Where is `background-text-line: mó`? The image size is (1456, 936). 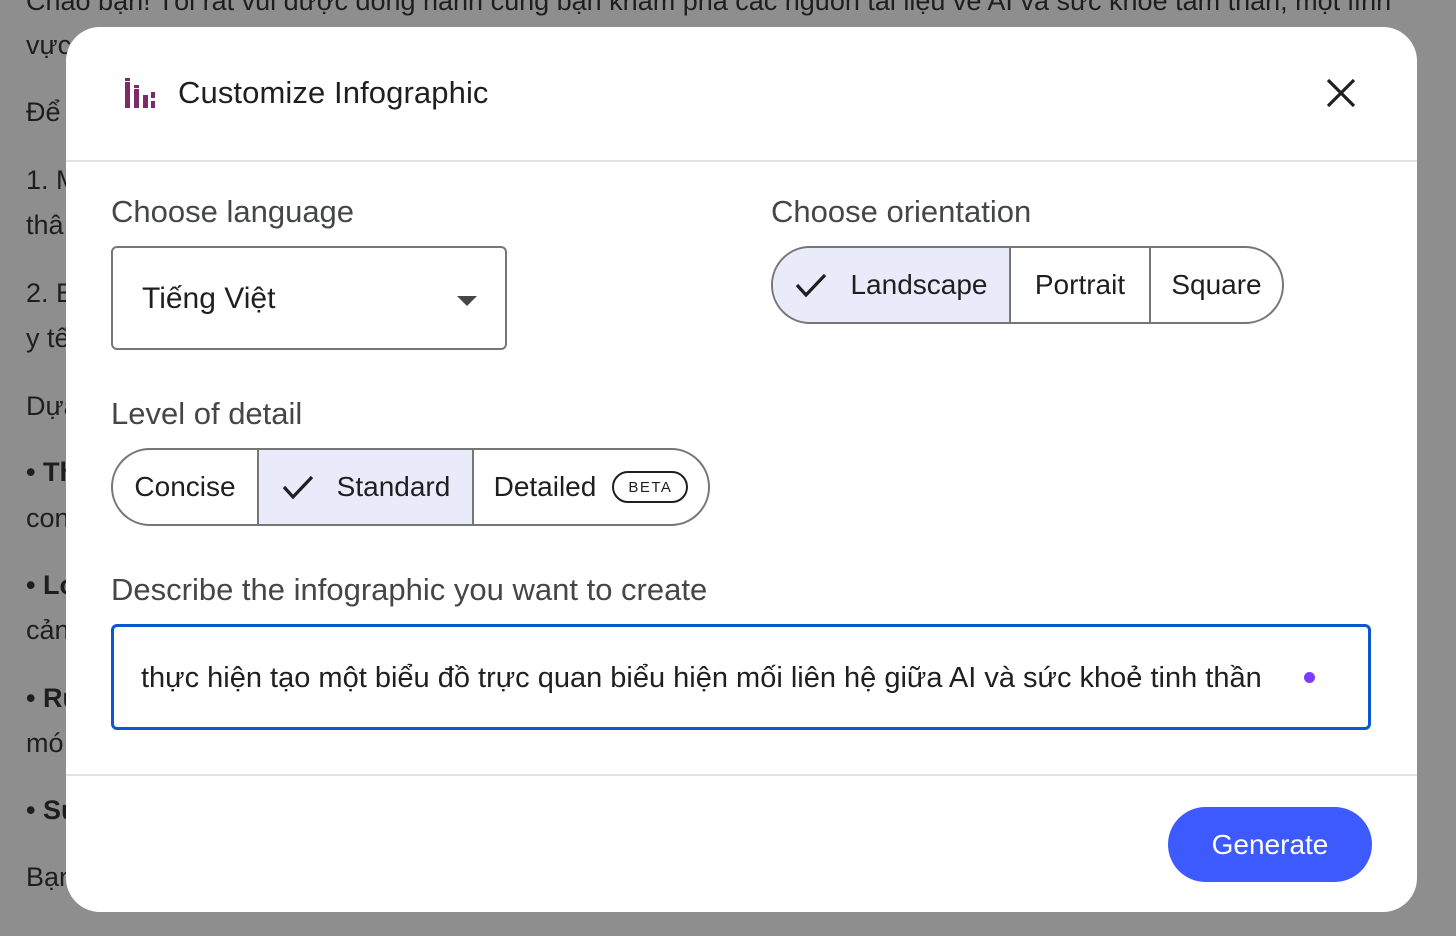
background-text-line: mó is located at coordinates (45, 743).